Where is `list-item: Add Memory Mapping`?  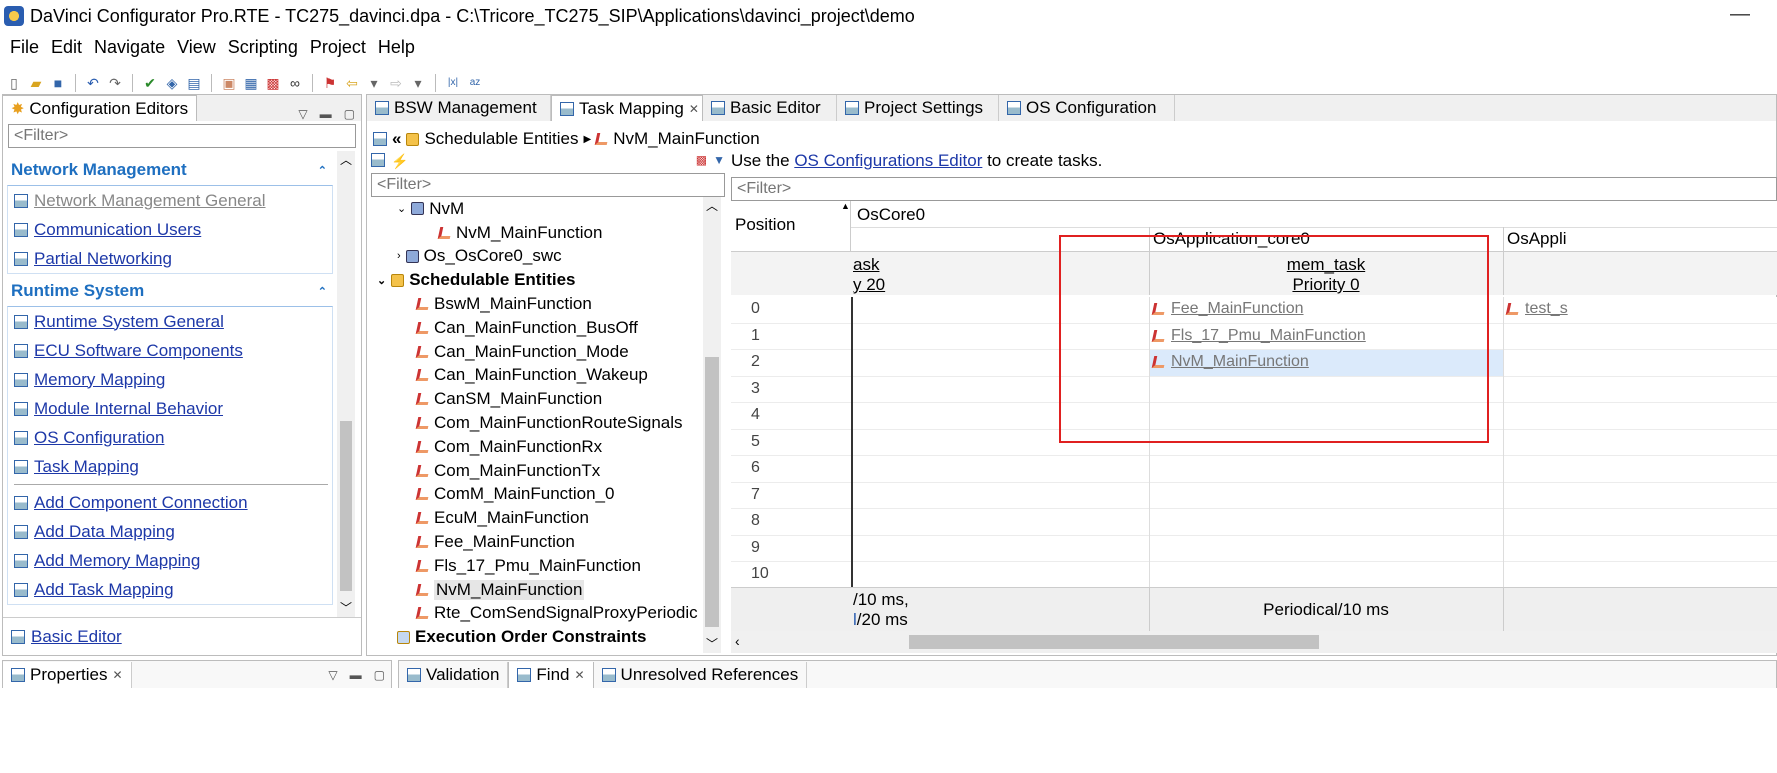
list-item: Add Memory Mapping is located at coordinates (170, 560).